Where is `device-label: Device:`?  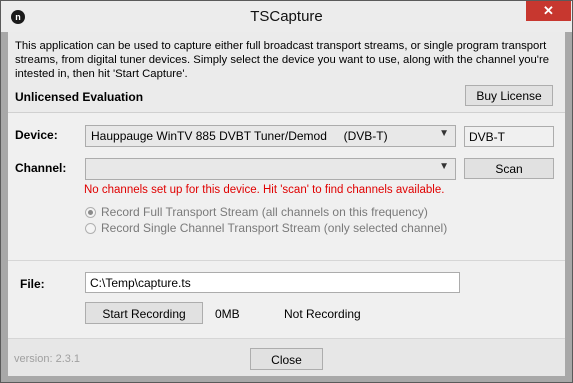 device-label: Device: is located at coordinates (36, 135).